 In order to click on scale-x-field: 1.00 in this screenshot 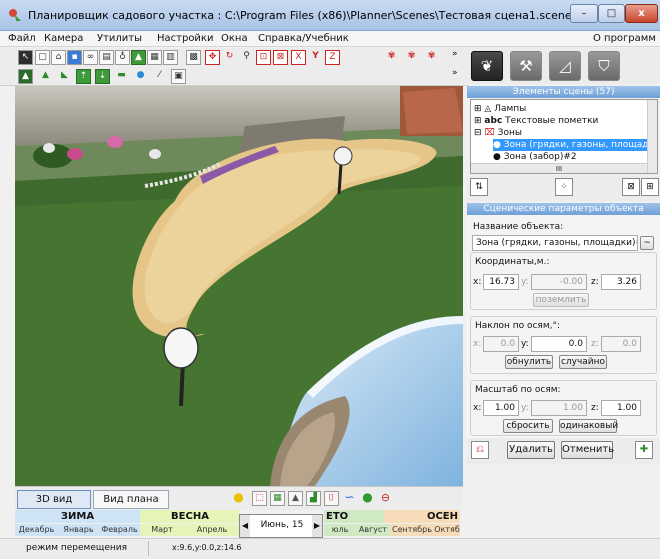, I will do `click(501, 408)`.